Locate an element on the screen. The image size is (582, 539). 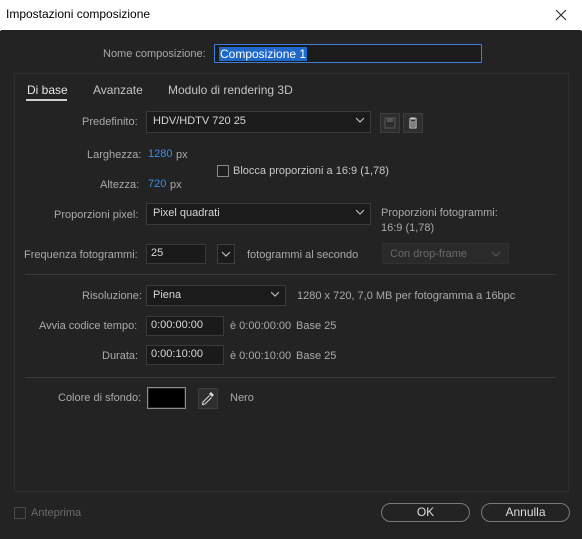
start-timecode-input: 0:00:00:00 is located at coordinates (185, 326).